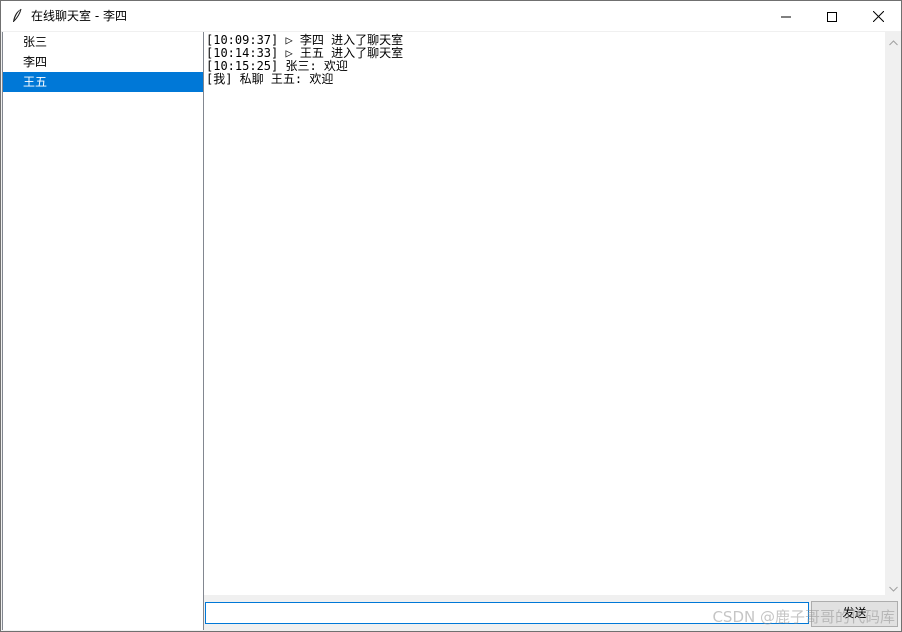 This screenshot has height=632, width=902. Describe the element at coordinates (103, 42) in the screenshot. I see `user-list-item: 张三` at that location.